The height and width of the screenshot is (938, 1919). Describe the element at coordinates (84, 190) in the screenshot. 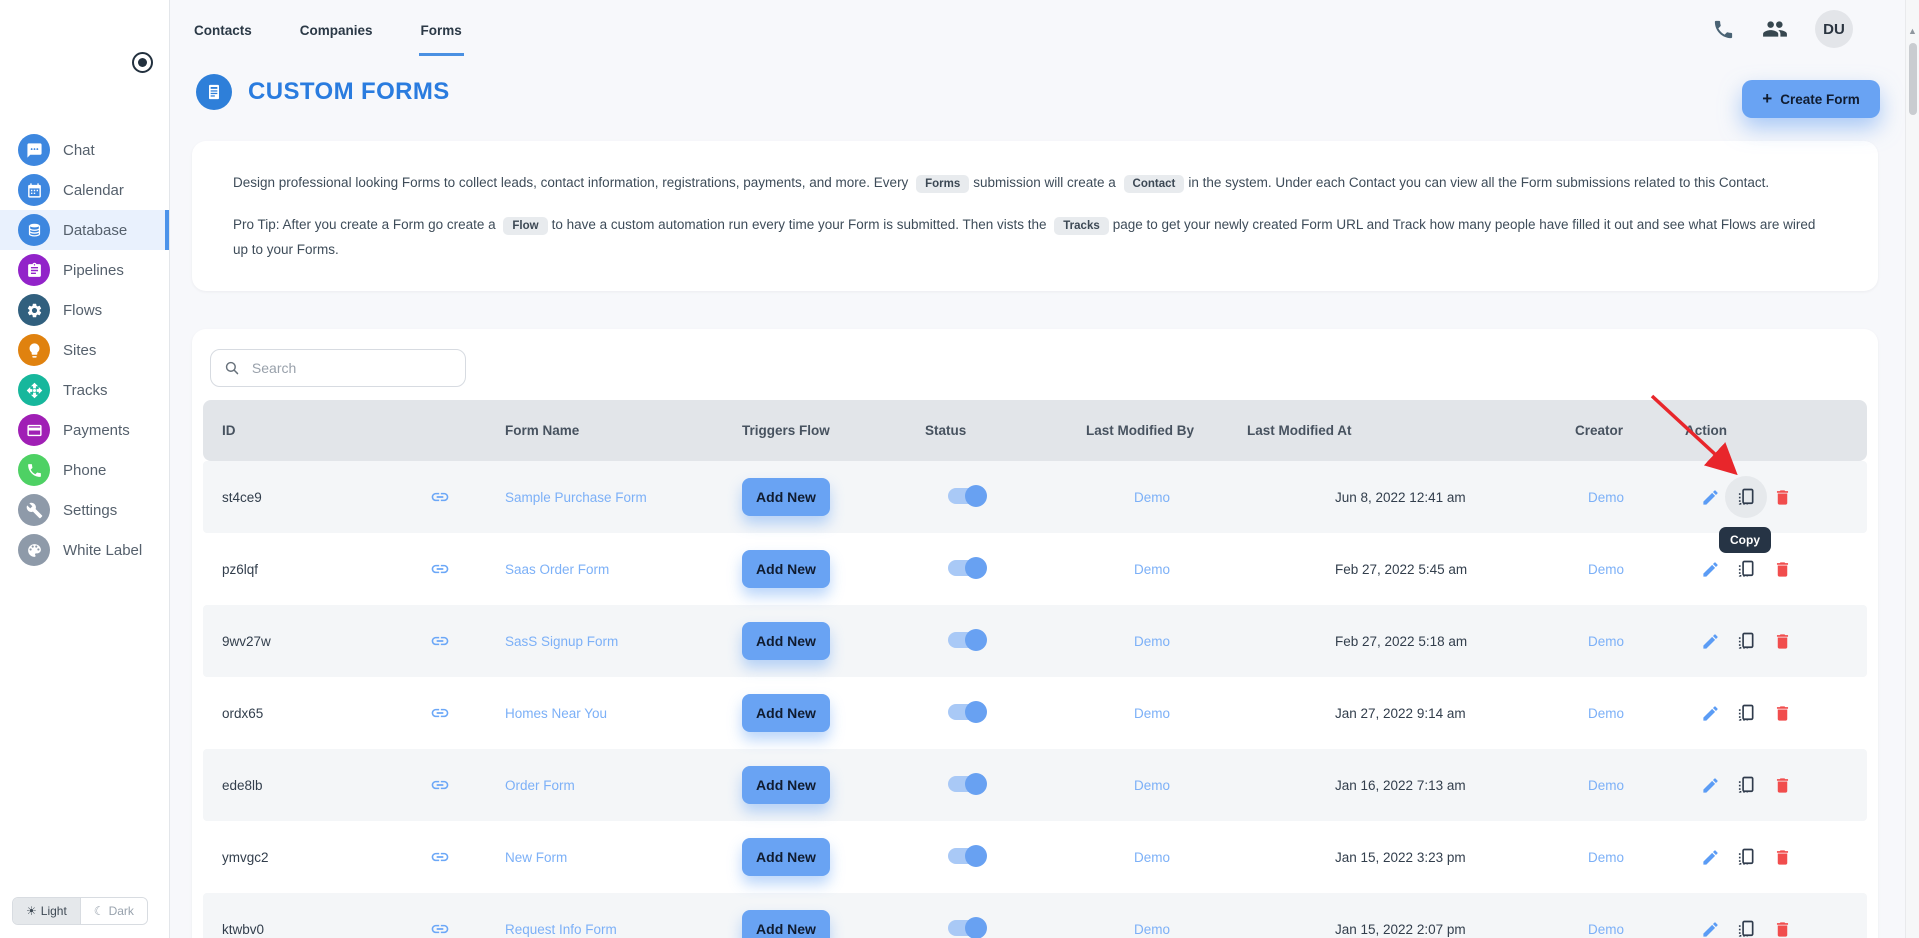

I see `sidebar-item-calendar: Calendar` at that location.